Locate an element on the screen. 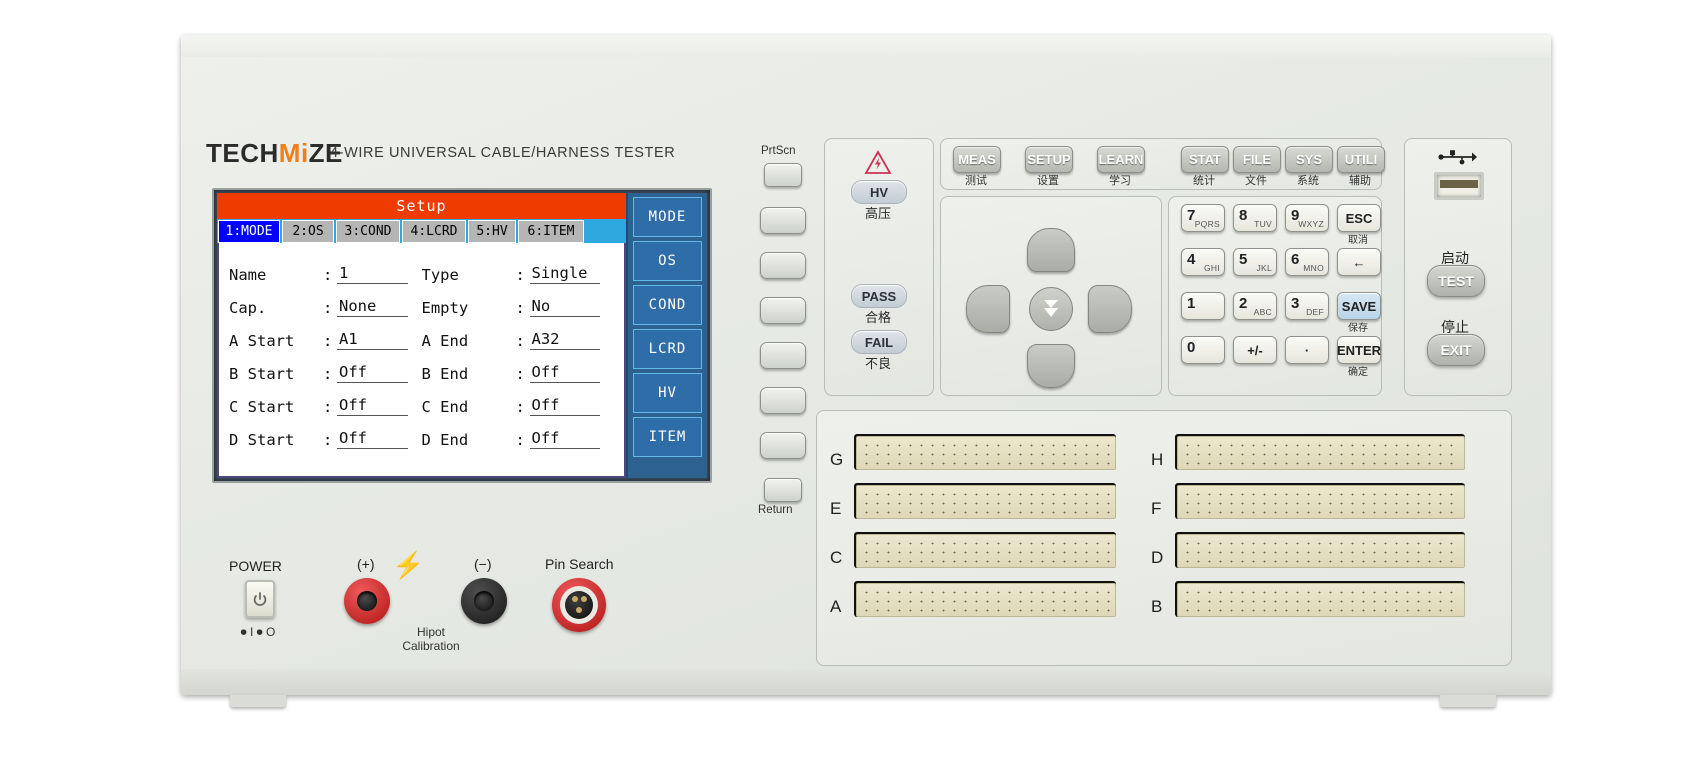 This screenshot has height=761, width=1701. key-digit: 3 is located at coordinates (1295, 303).